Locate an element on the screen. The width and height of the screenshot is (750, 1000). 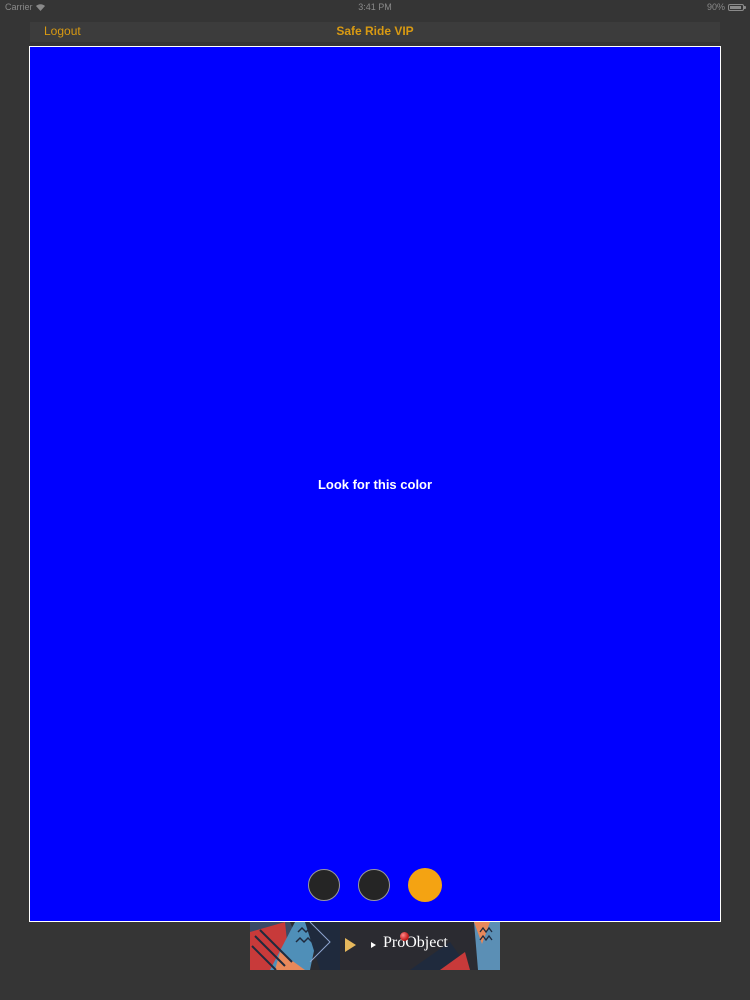
page-indicator is located at coordinates (375, 885).